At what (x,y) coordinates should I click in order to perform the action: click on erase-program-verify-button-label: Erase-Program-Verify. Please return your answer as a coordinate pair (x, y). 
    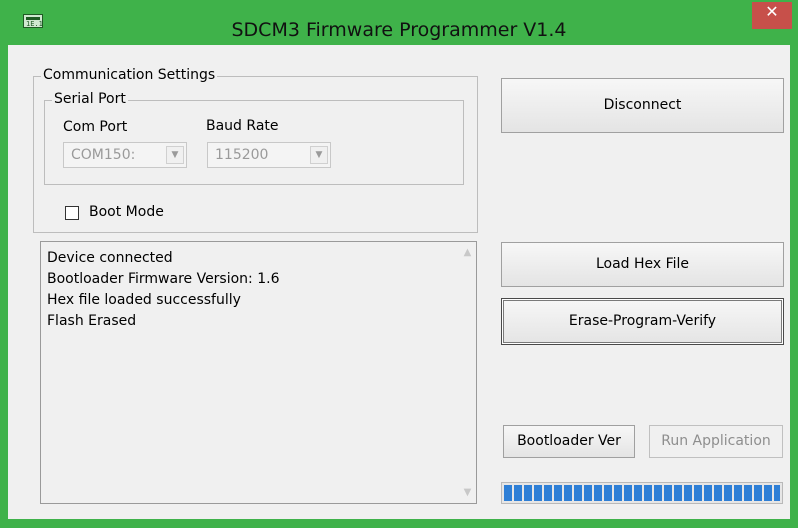
    Looking at the image, I should click on (642, 321).